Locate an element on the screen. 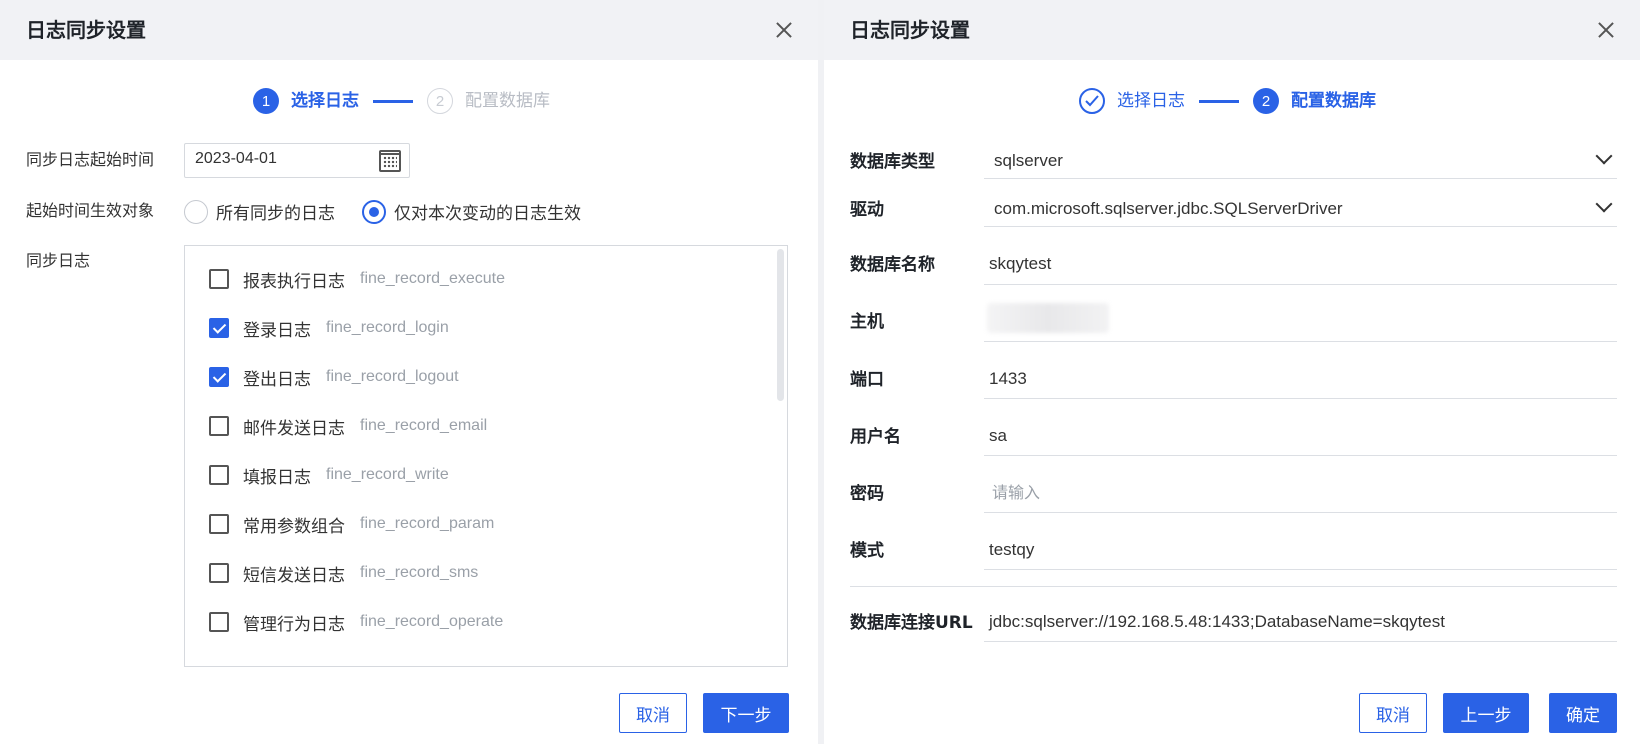 This screenshot has height=744, width=1640. log-table-name: fine_record_param is located at coordinates (427, 523).